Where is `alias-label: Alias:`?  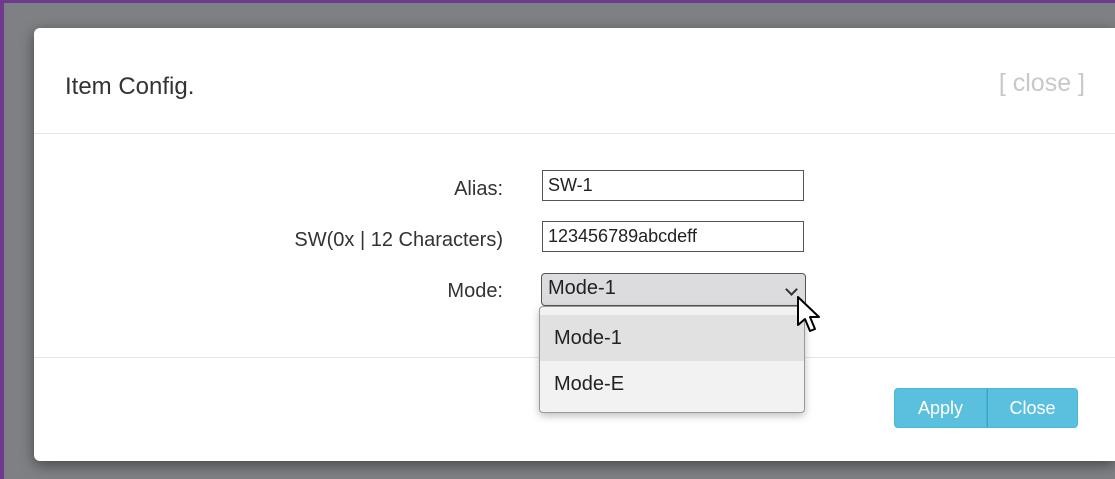
alias-label: Alias: is located at coordinates (478, 189).